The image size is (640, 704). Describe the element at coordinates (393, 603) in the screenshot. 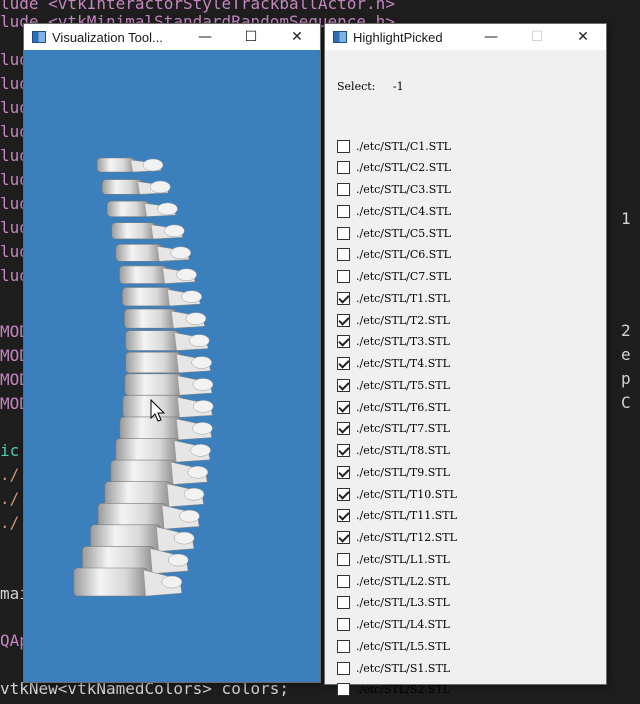

I see `stl-checkbox-item: ./etc/STL/L3.STL` at that location.